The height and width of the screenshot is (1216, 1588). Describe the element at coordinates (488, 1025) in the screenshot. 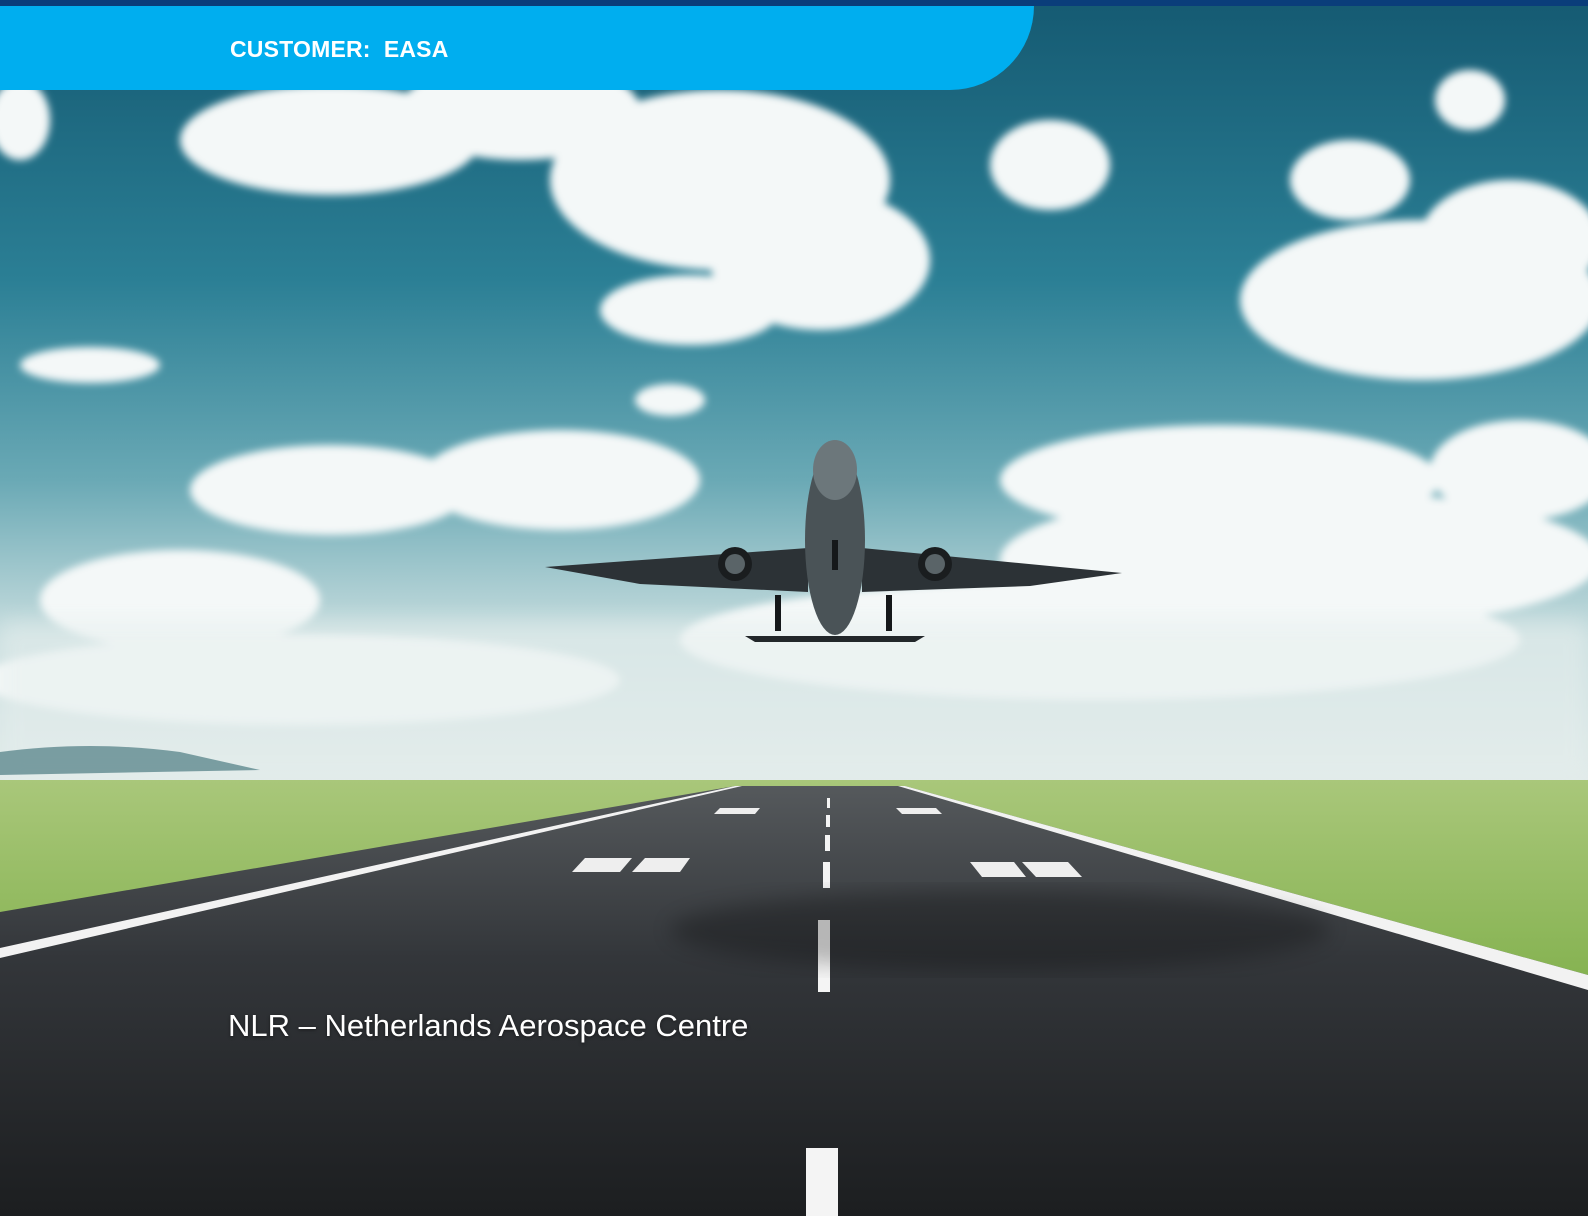

I see `organization-name: NLR – Netherlands Aerospace Centre` at that location.